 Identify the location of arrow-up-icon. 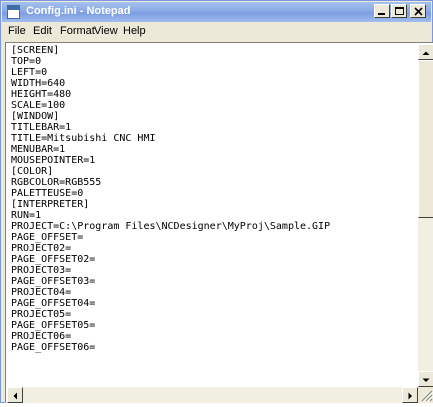
(426, 53).